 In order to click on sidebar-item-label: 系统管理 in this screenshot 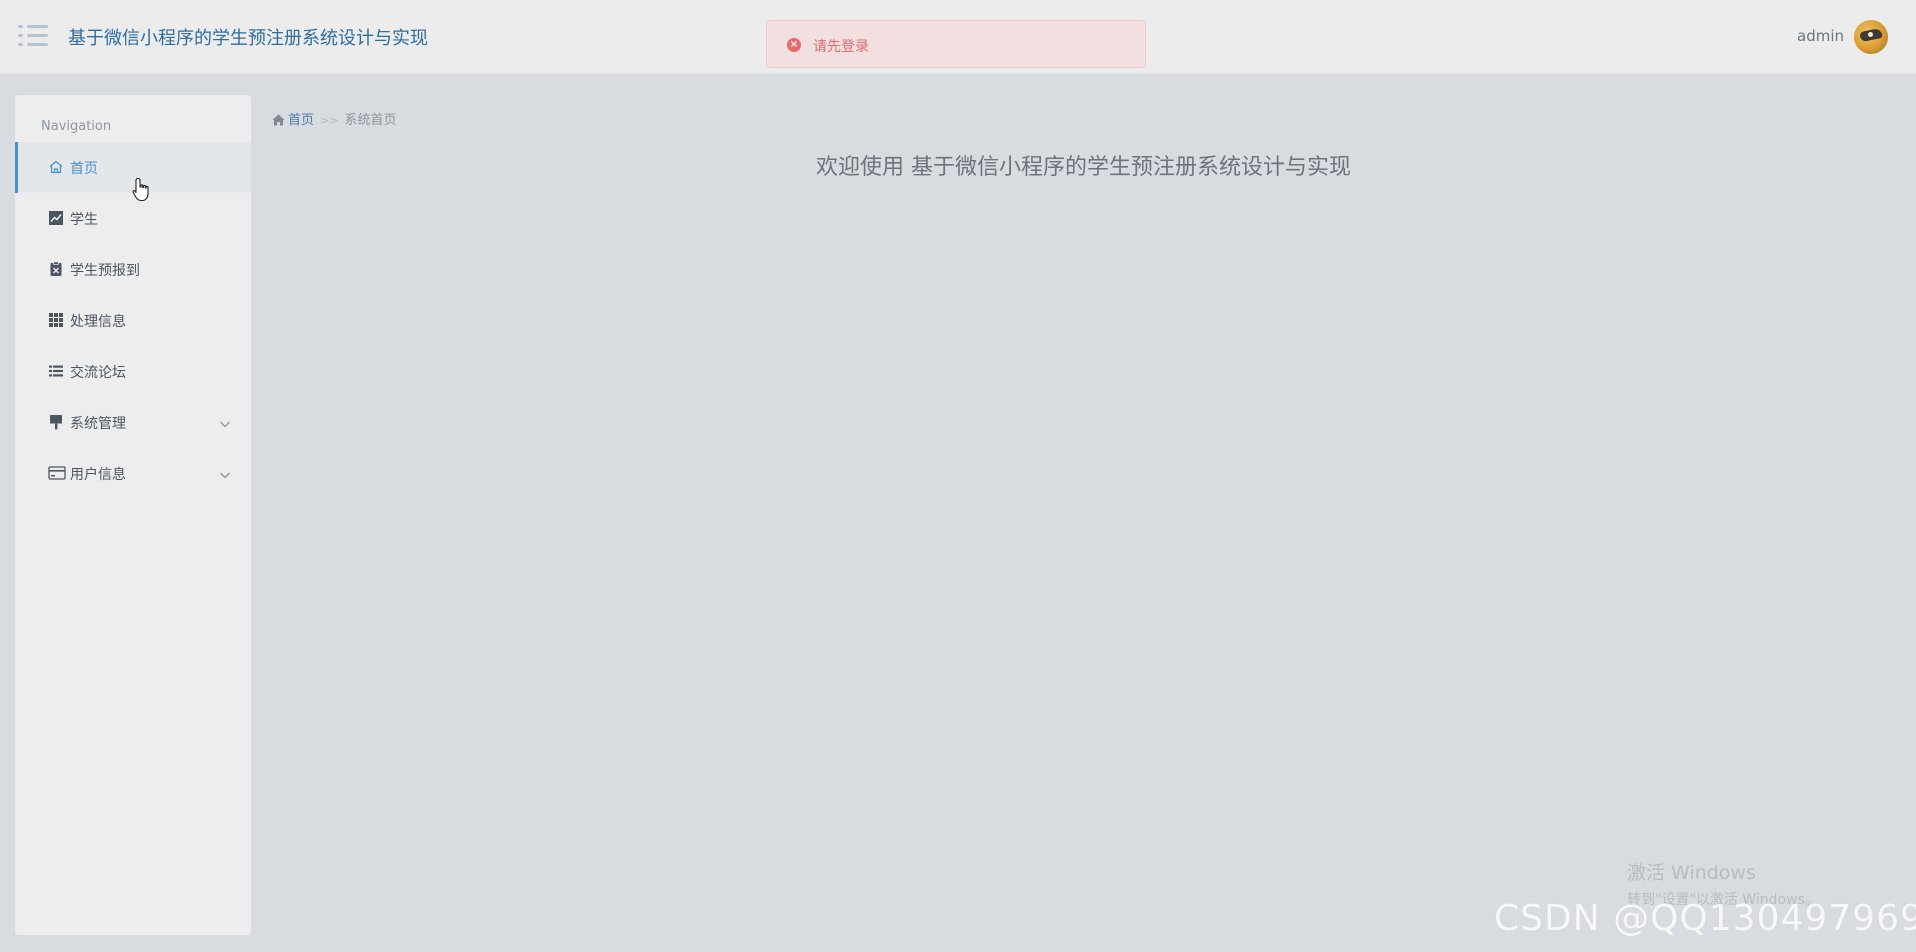, I will do `click(98, 424)`.